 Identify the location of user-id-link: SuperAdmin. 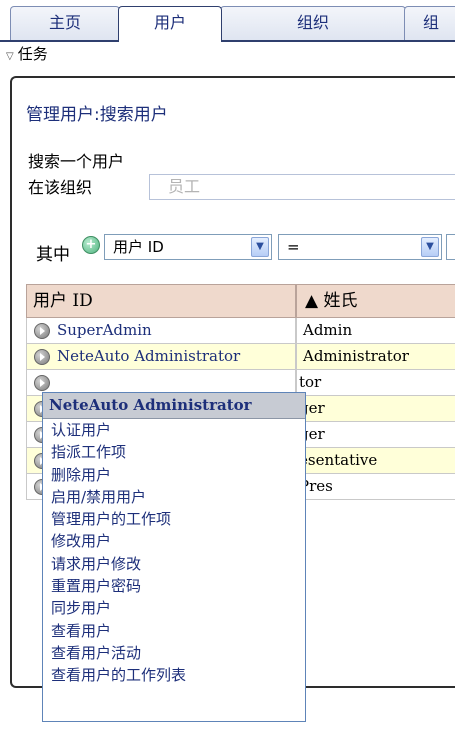
(104, 330).